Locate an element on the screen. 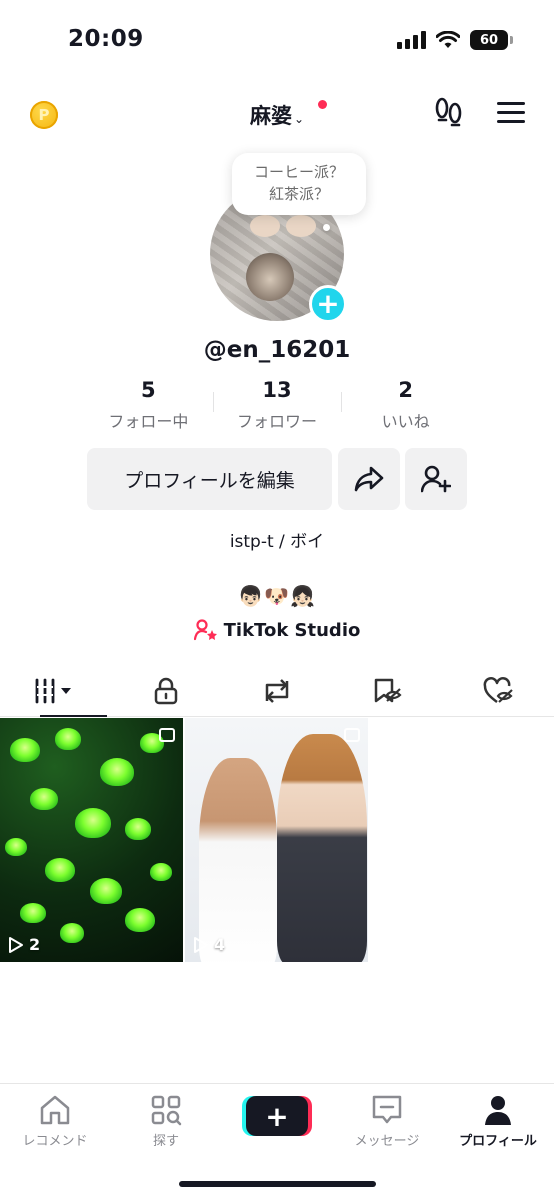  profile-bio: istp-t / ボイ is located at coordinates (277, 542).